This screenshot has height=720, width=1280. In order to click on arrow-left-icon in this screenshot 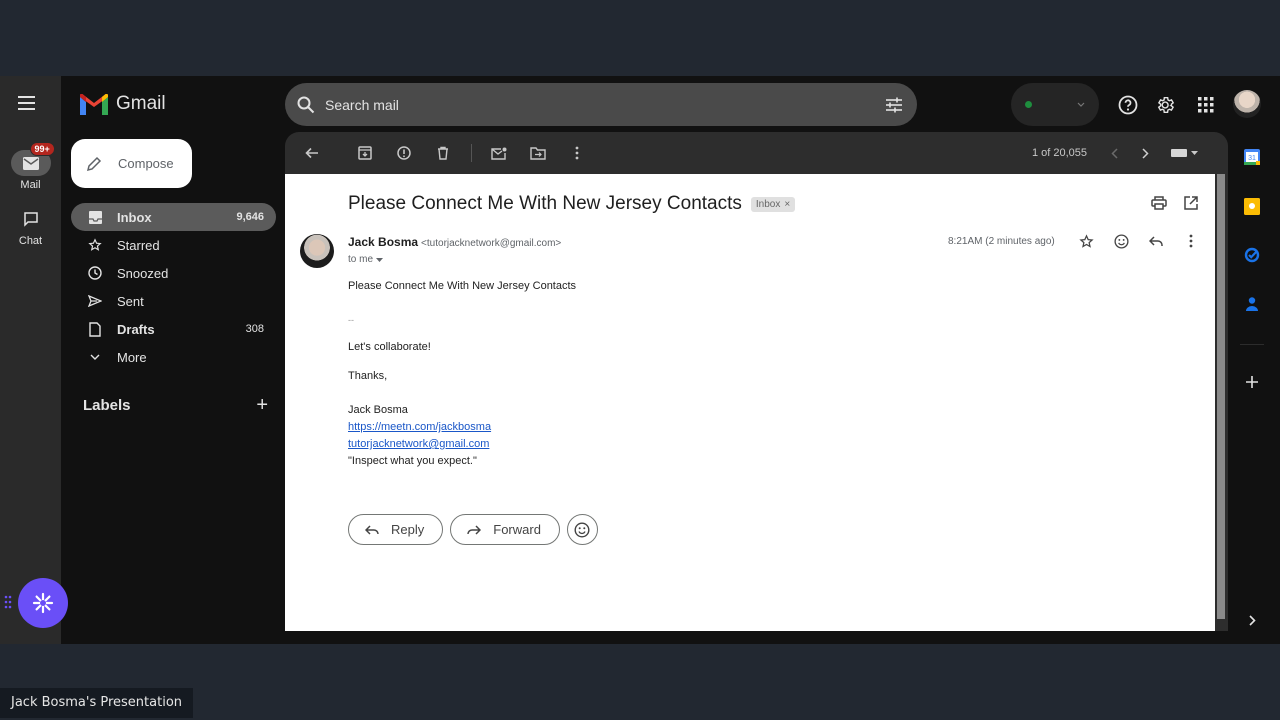, I will do `click(311, 153)`.